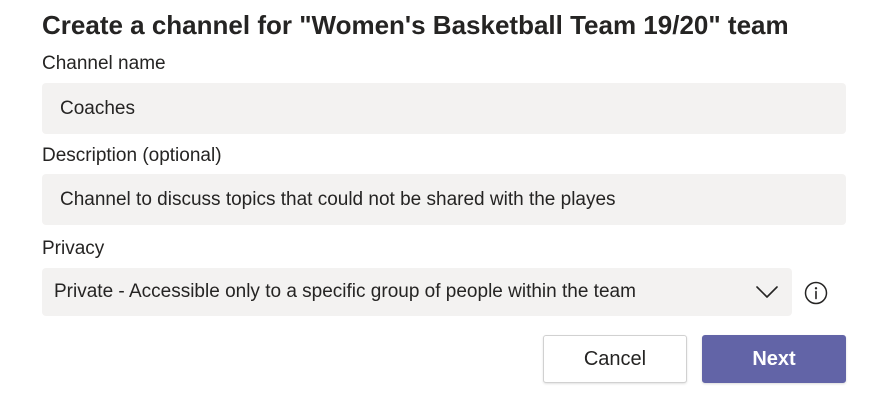  I want to click on chevron-down-icon, so click(767, 292).